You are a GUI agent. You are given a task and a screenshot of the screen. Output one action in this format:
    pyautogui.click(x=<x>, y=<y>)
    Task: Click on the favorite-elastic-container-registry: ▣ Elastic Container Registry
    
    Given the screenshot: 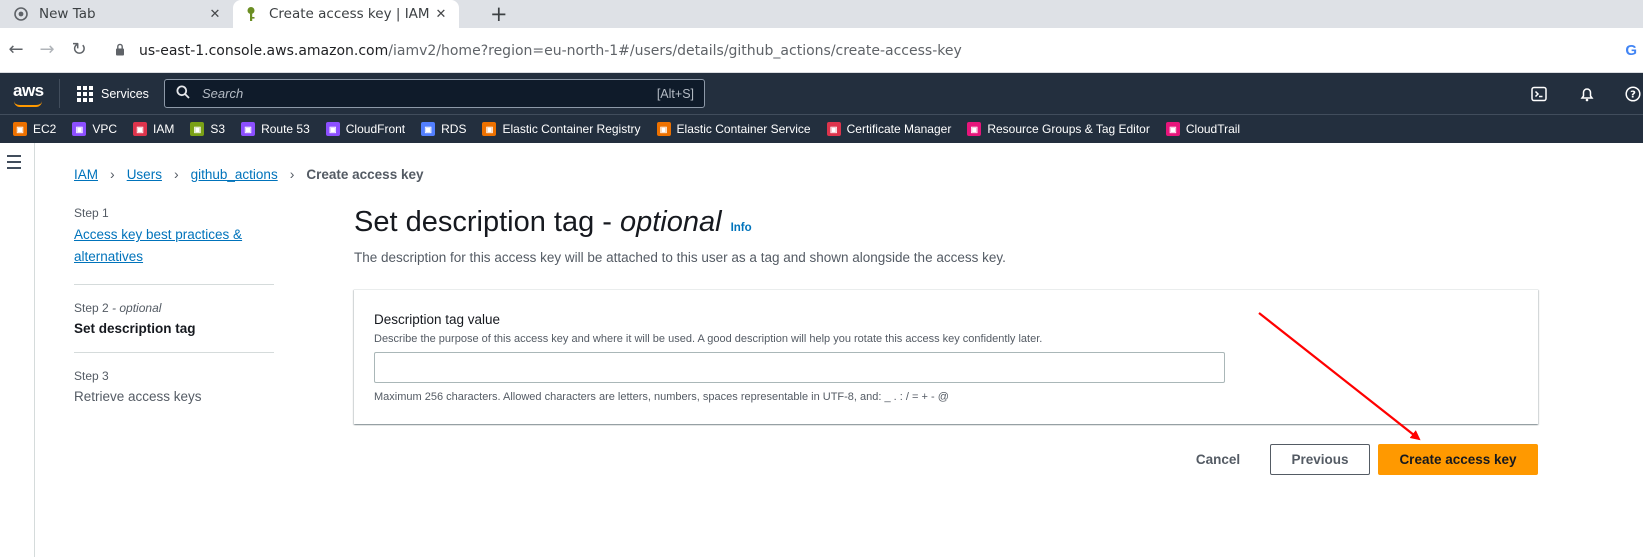 What is the action you would take?
    pyautogui.click(x=561, y=129)
    